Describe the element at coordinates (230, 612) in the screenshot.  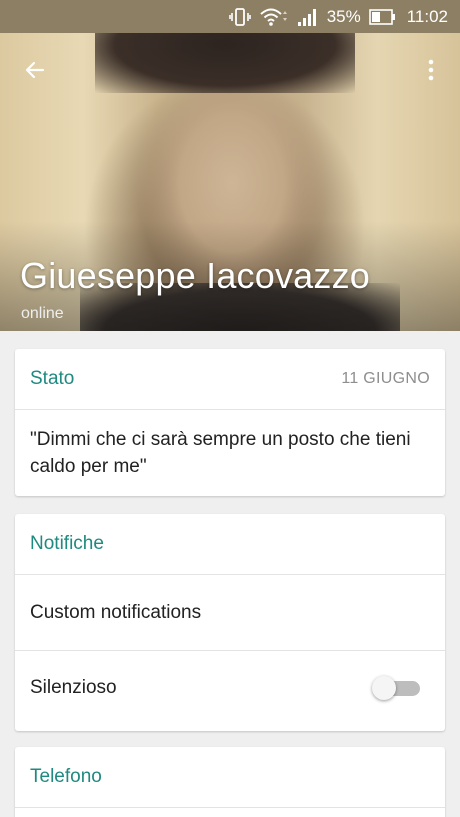
I see `custom-notifications-row: Custom notifications` at that location.